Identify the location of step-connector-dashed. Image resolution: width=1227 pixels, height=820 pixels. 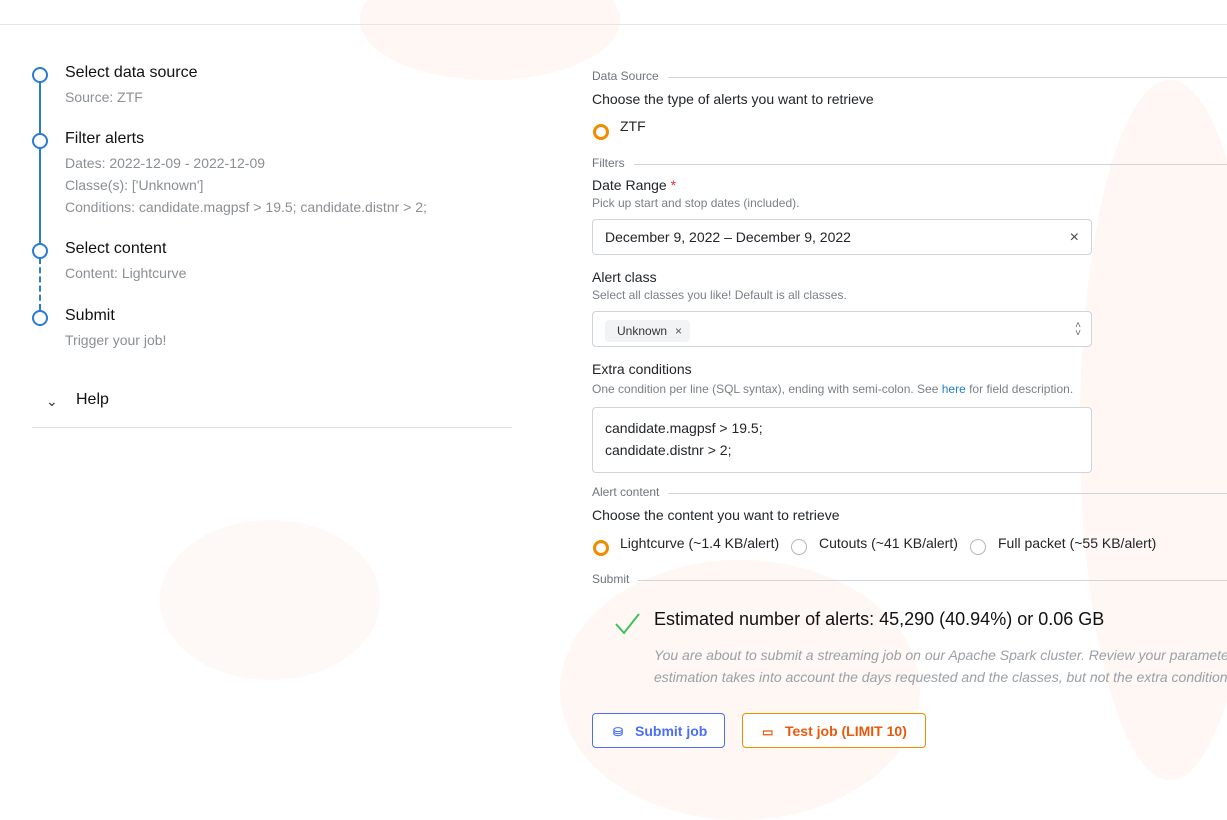
(40, 284).